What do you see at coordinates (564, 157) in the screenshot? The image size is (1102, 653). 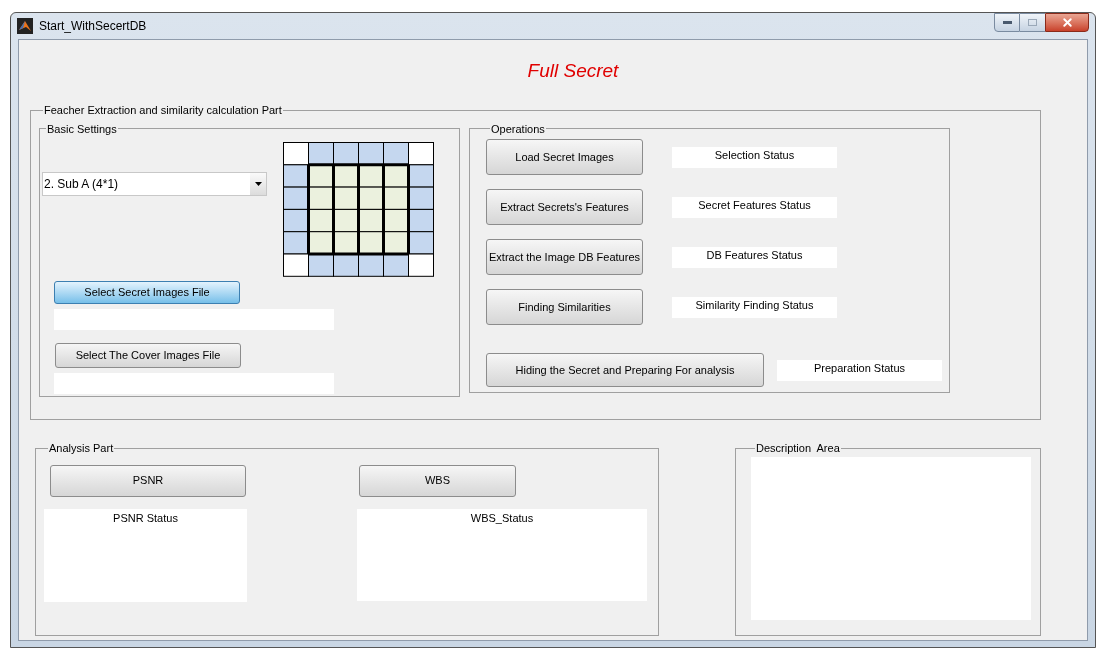 I see `operation-button: Load Secret Images` at bounding box center [564, 157].